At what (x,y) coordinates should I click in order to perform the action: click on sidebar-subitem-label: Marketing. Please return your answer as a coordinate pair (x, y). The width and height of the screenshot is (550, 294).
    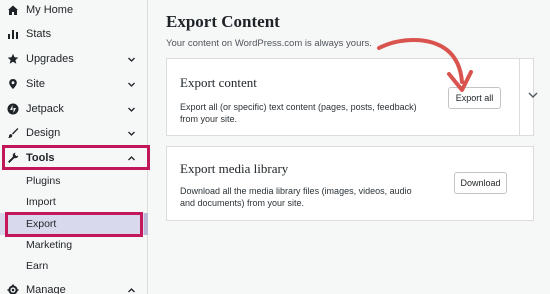
    Looking at the image, I should click on (49, 245).